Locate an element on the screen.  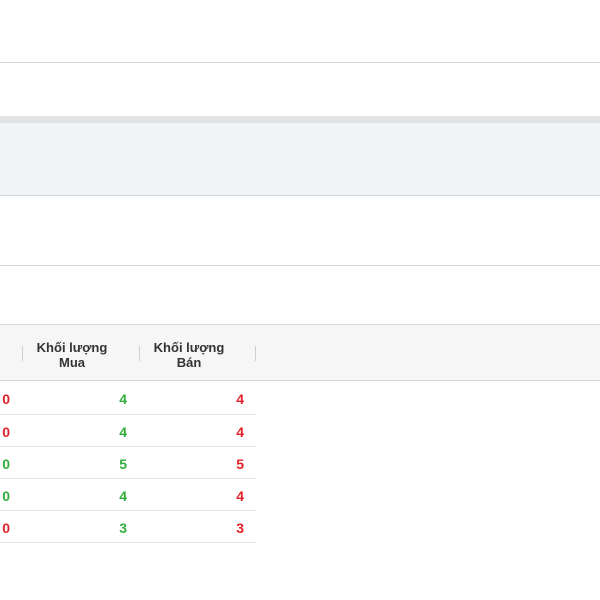
table-row: 0 3 3 is located at coordinates (128, 527).